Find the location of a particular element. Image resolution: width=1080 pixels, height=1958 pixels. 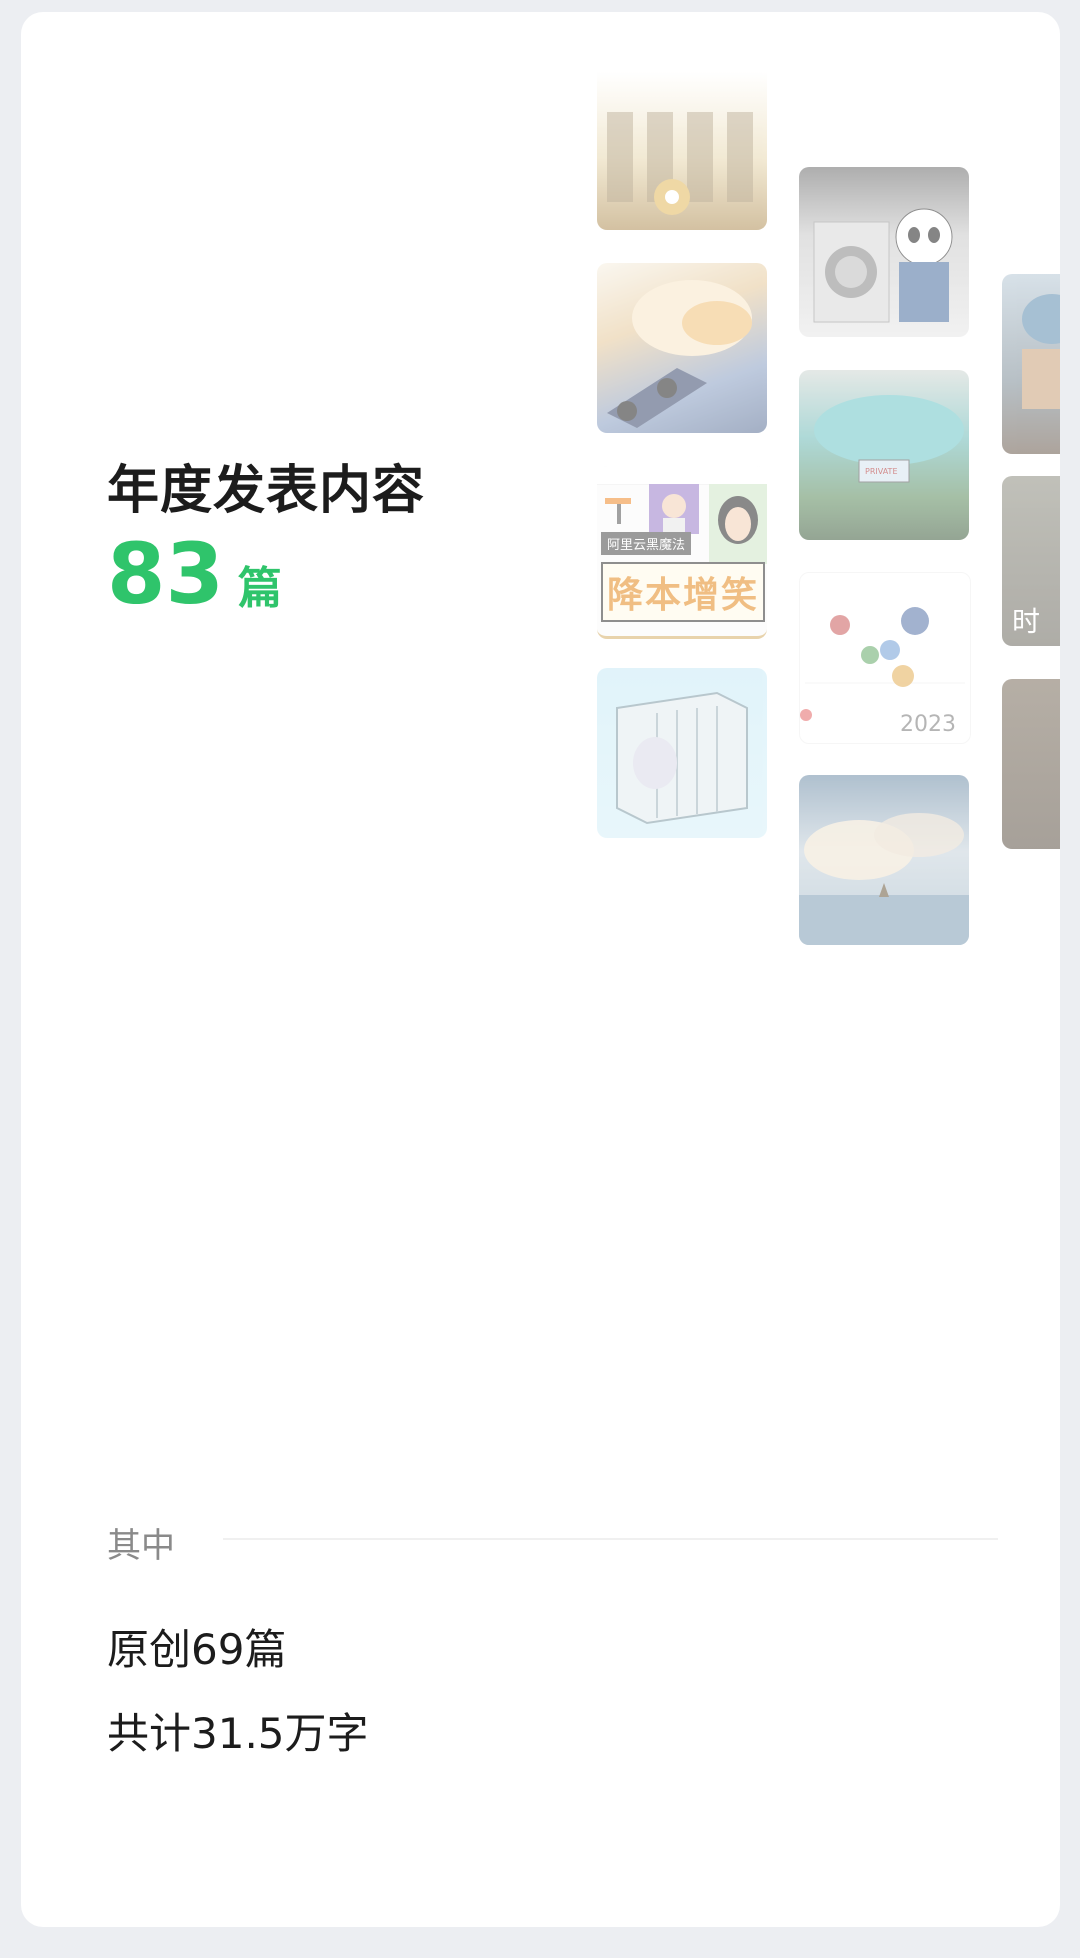

partial-time-label: 时 is located at coordinates (1026, 621).